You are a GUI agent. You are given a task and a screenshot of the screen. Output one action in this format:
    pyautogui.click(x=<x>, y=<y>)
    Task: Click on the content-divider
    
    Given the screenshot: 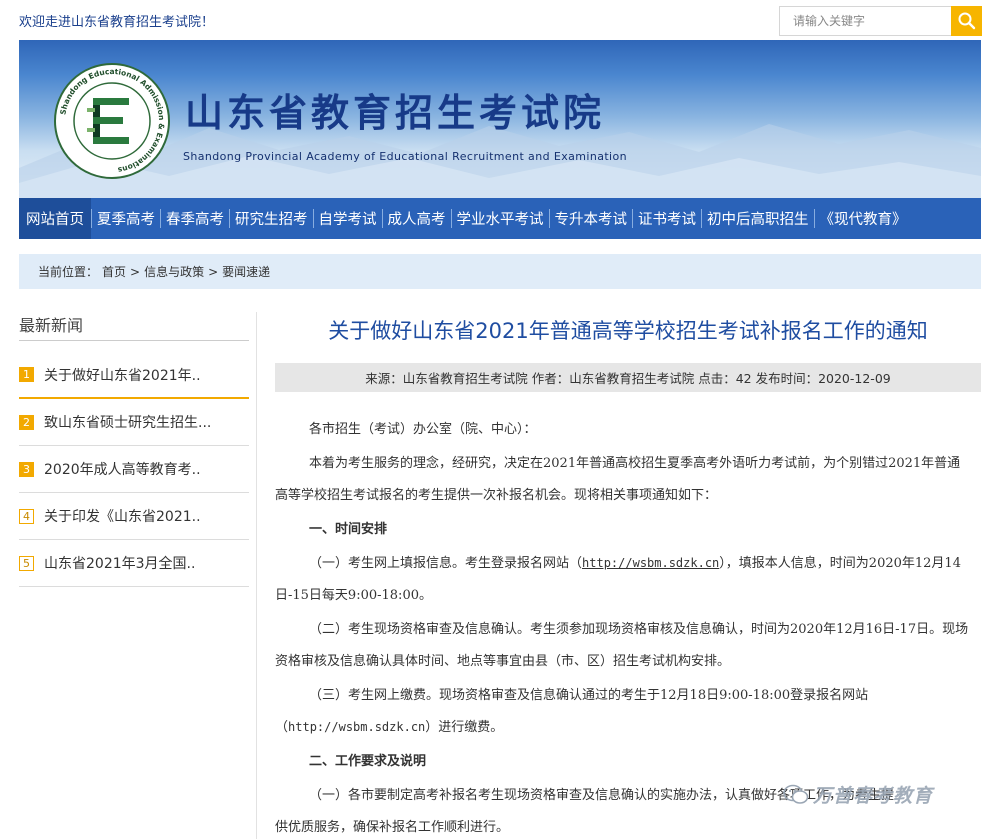 What is the action you would take?
    pyautogui.click(x=256, y=575)
    